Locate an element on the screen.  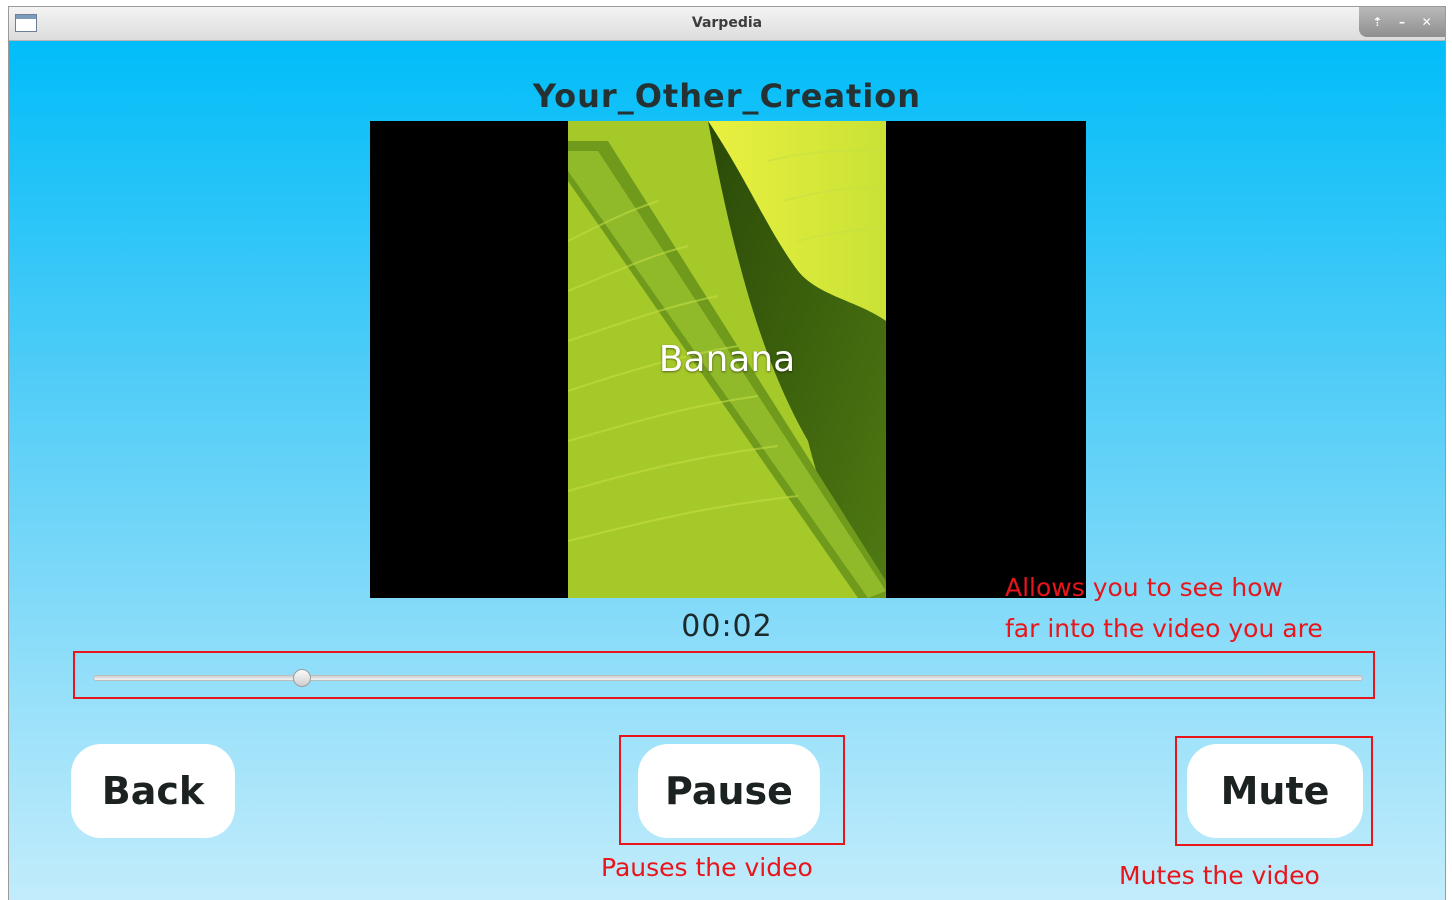
minimize-icon: – is located at coordinates (1402, 22).